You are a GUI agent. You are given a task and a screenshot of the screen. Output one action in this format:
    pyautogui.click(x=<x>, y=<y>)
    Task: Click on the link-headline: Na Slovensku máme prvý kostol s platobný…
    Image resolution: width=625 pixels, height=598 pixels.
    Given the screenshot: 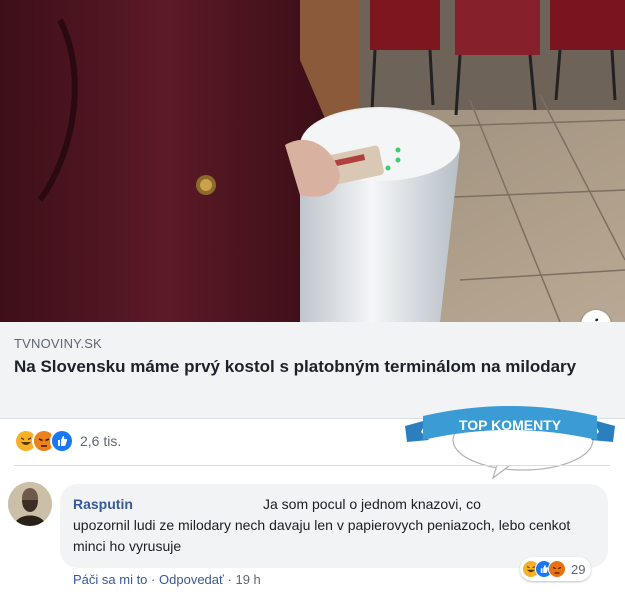 What is the action you would take?
    pyautogui.click(x=309, y=367)
    